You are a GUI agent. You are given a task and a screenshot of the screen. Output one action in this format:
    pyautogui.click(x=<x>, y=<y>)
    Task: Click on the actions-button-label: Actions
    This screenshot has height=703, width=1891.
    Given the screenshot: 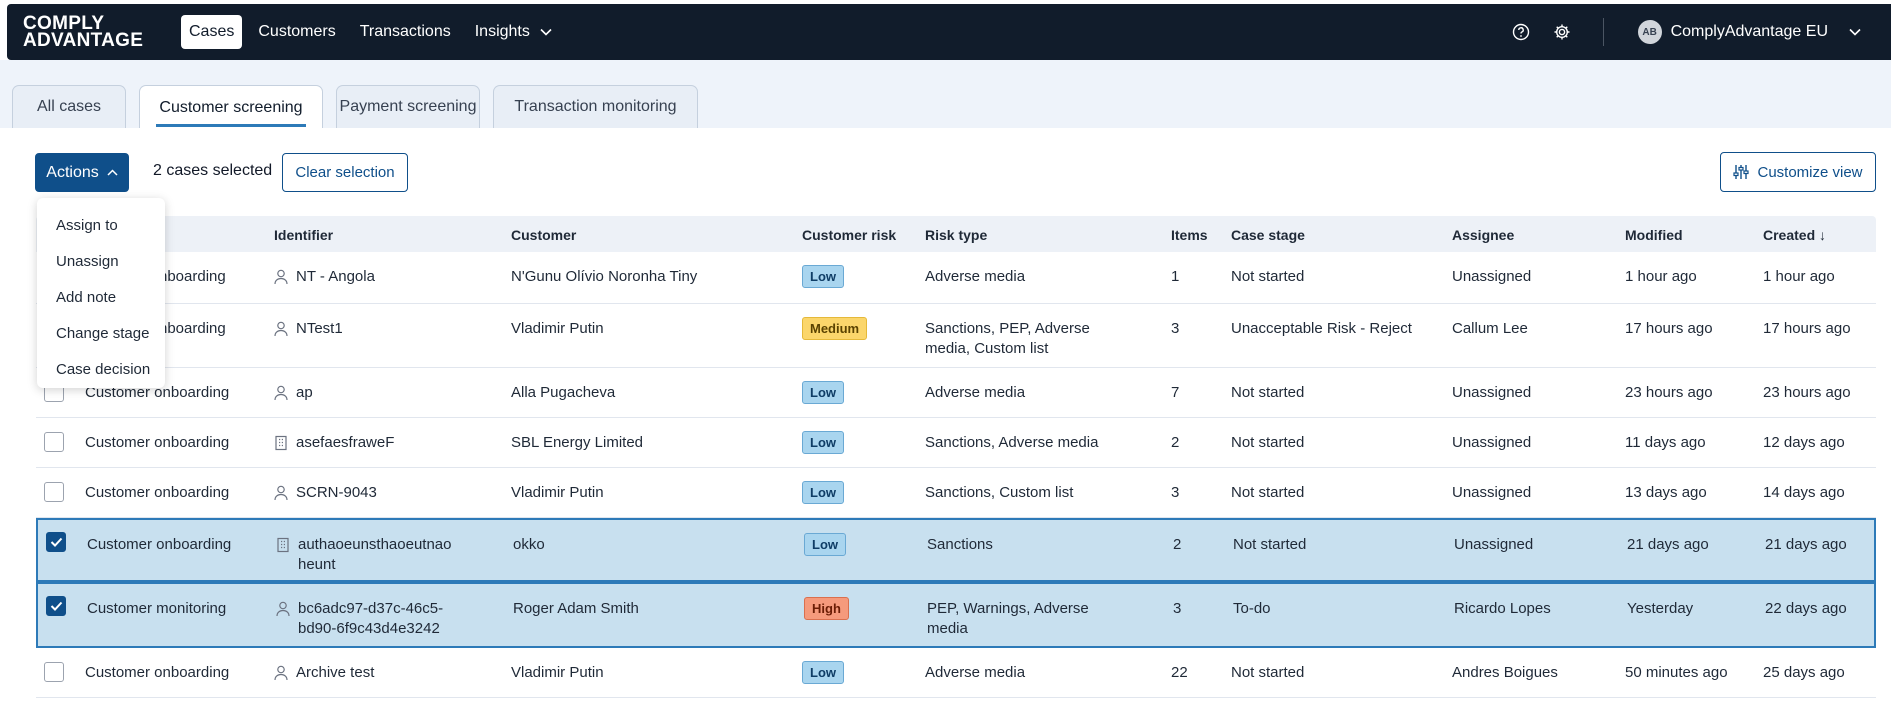 What is the action you would take?
    pyautogui.click(x=72, y=172)
    